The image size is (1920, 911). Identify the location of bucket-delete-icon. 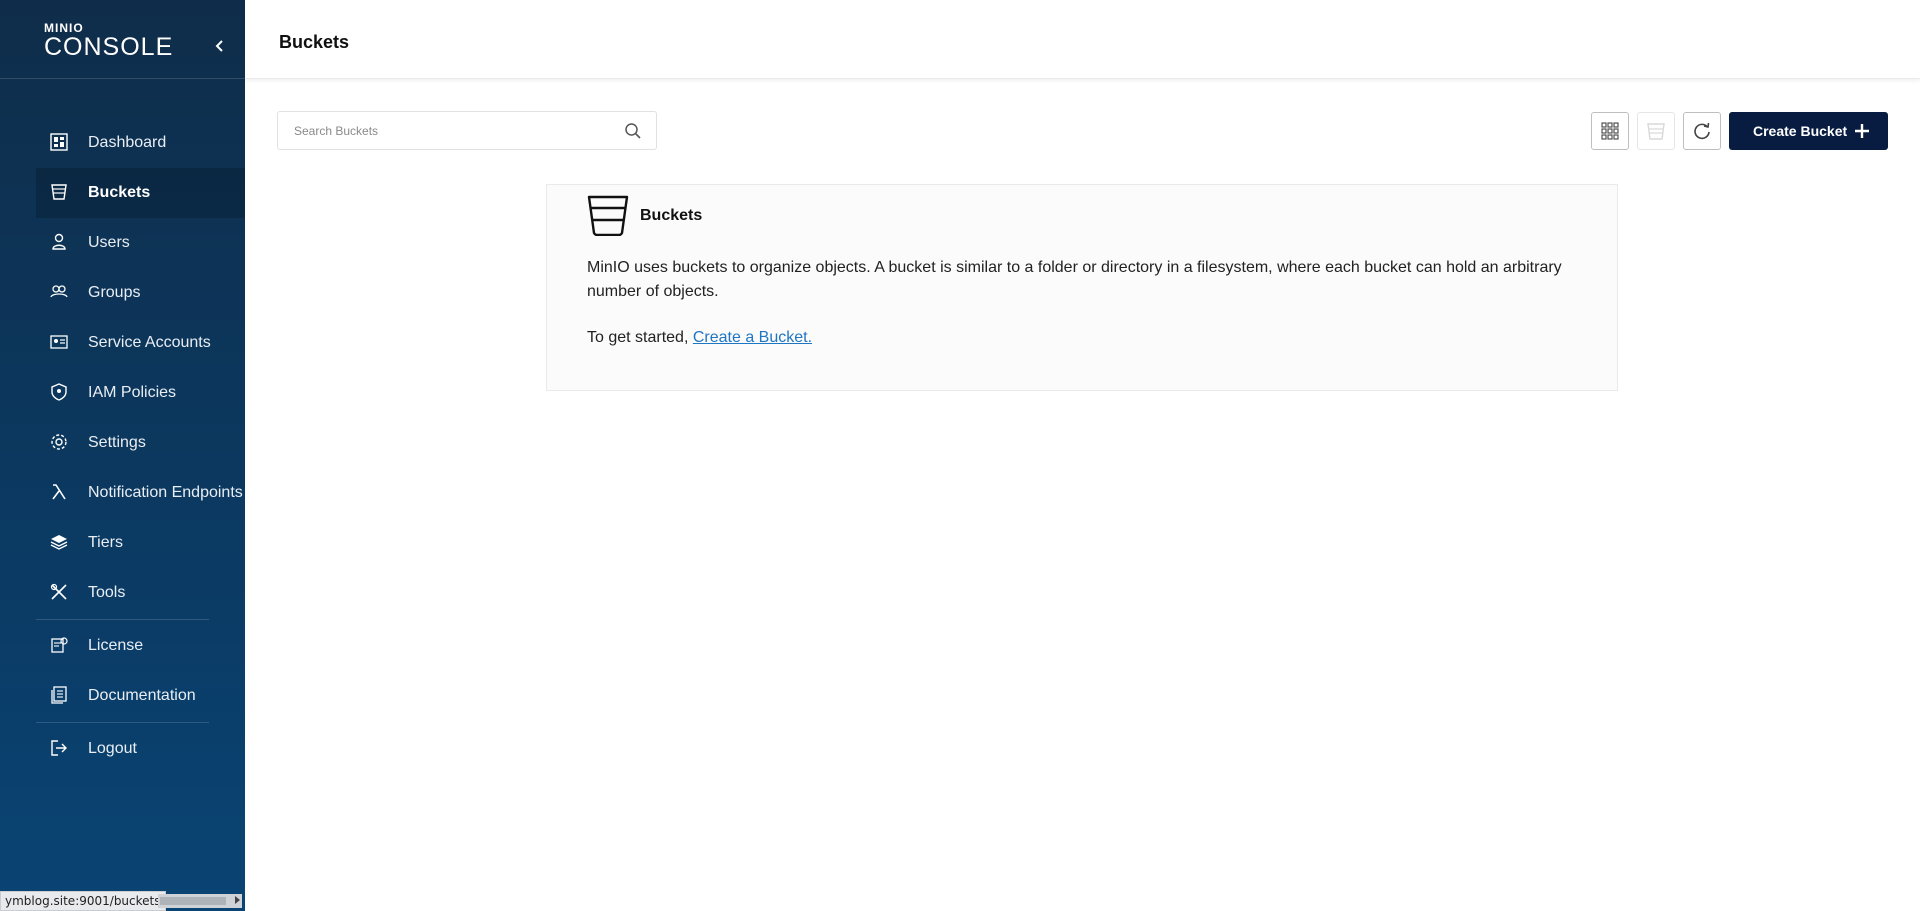
(1656, 131).